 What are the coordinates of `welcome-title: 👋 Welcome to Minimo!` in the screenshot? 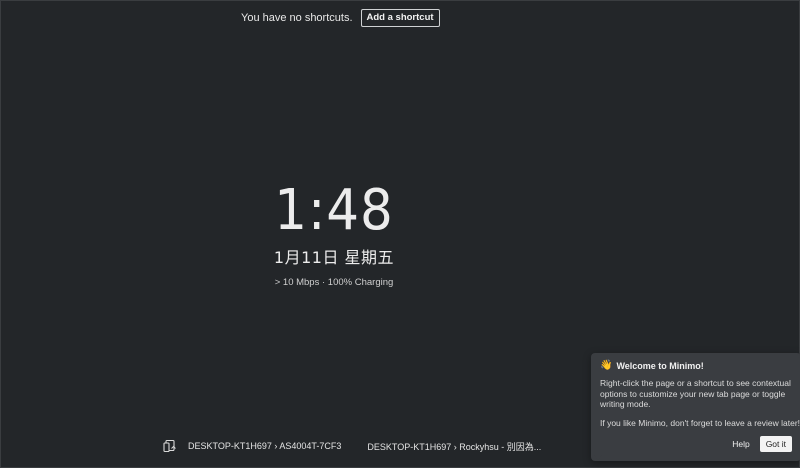 It's located at (695, 366).